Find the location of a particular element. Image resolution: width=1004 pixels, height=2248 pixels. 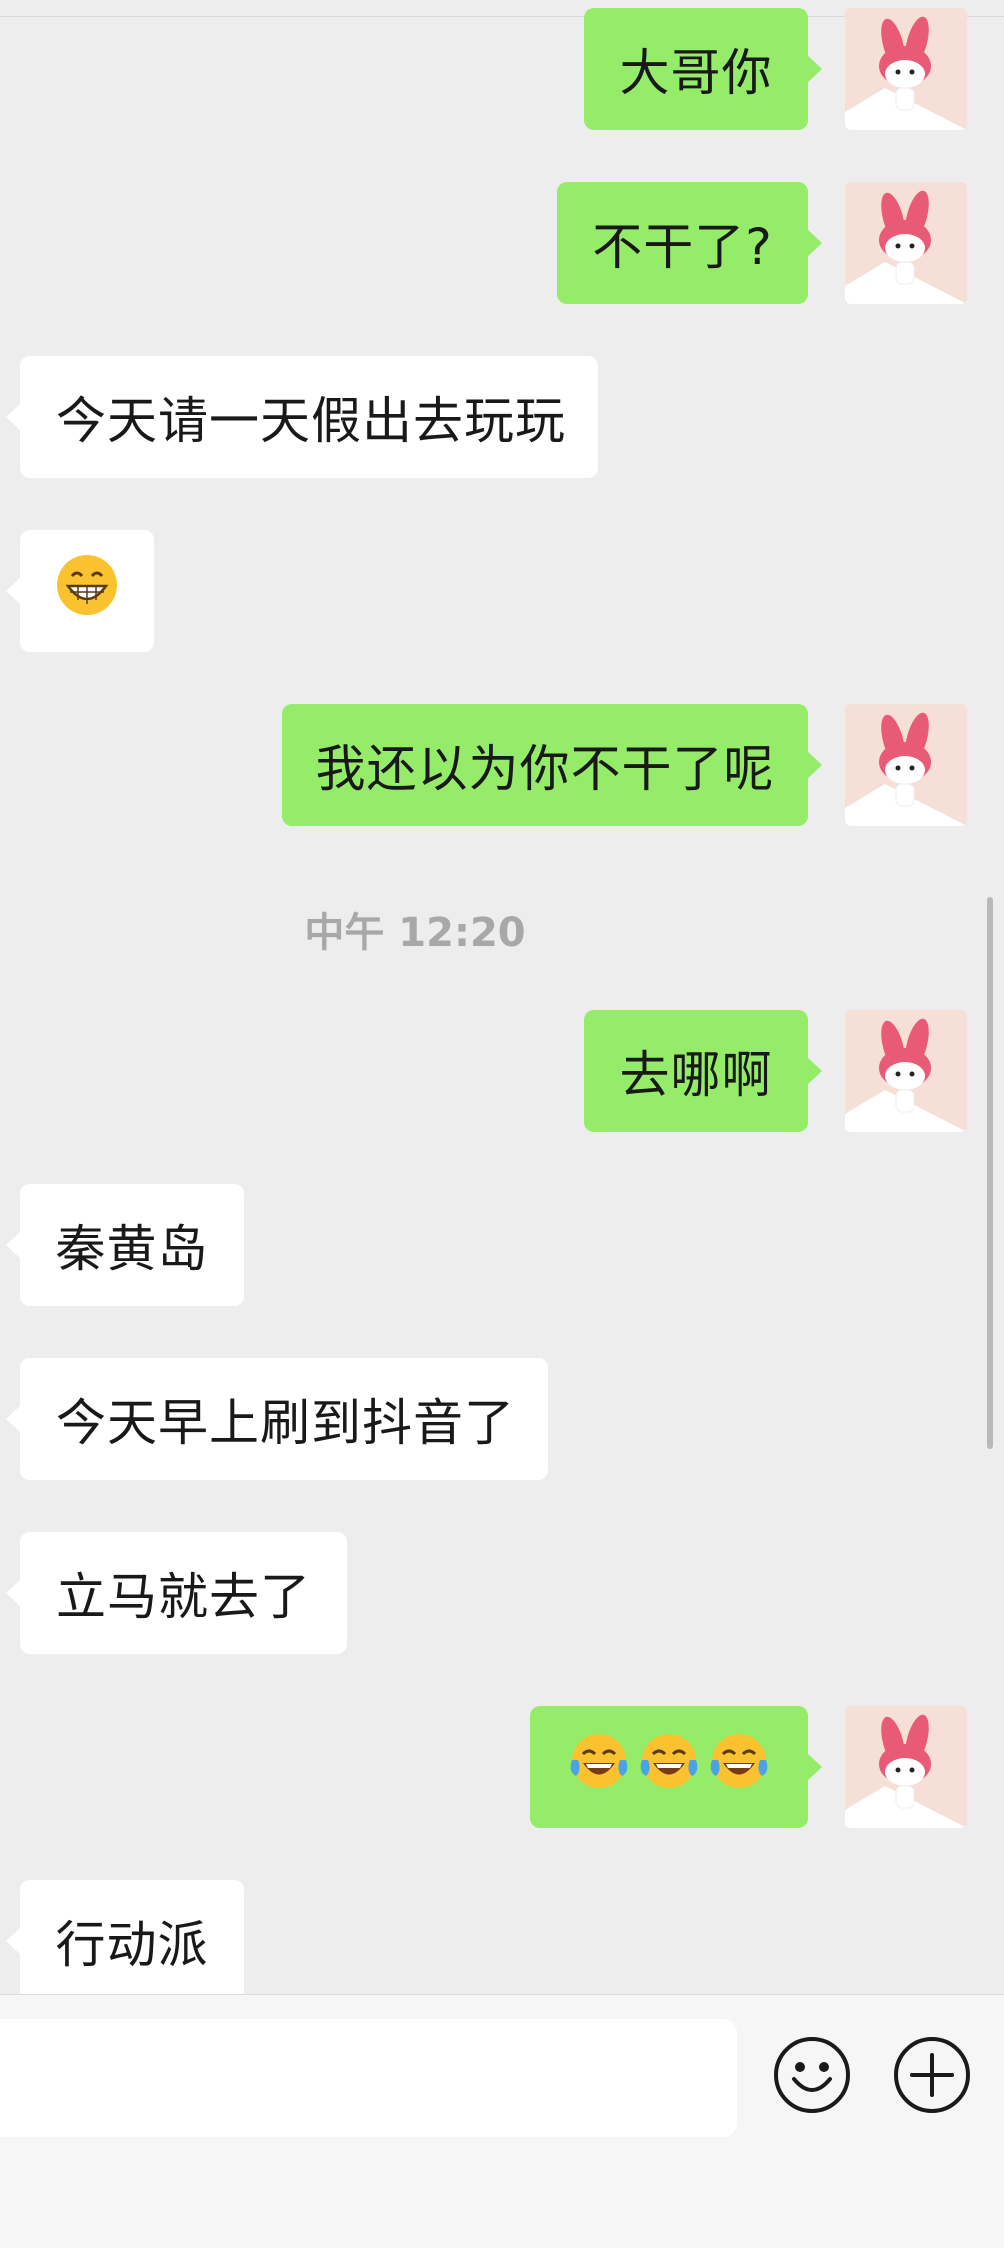

smiley-icon is located at coordinates (812, 2078).